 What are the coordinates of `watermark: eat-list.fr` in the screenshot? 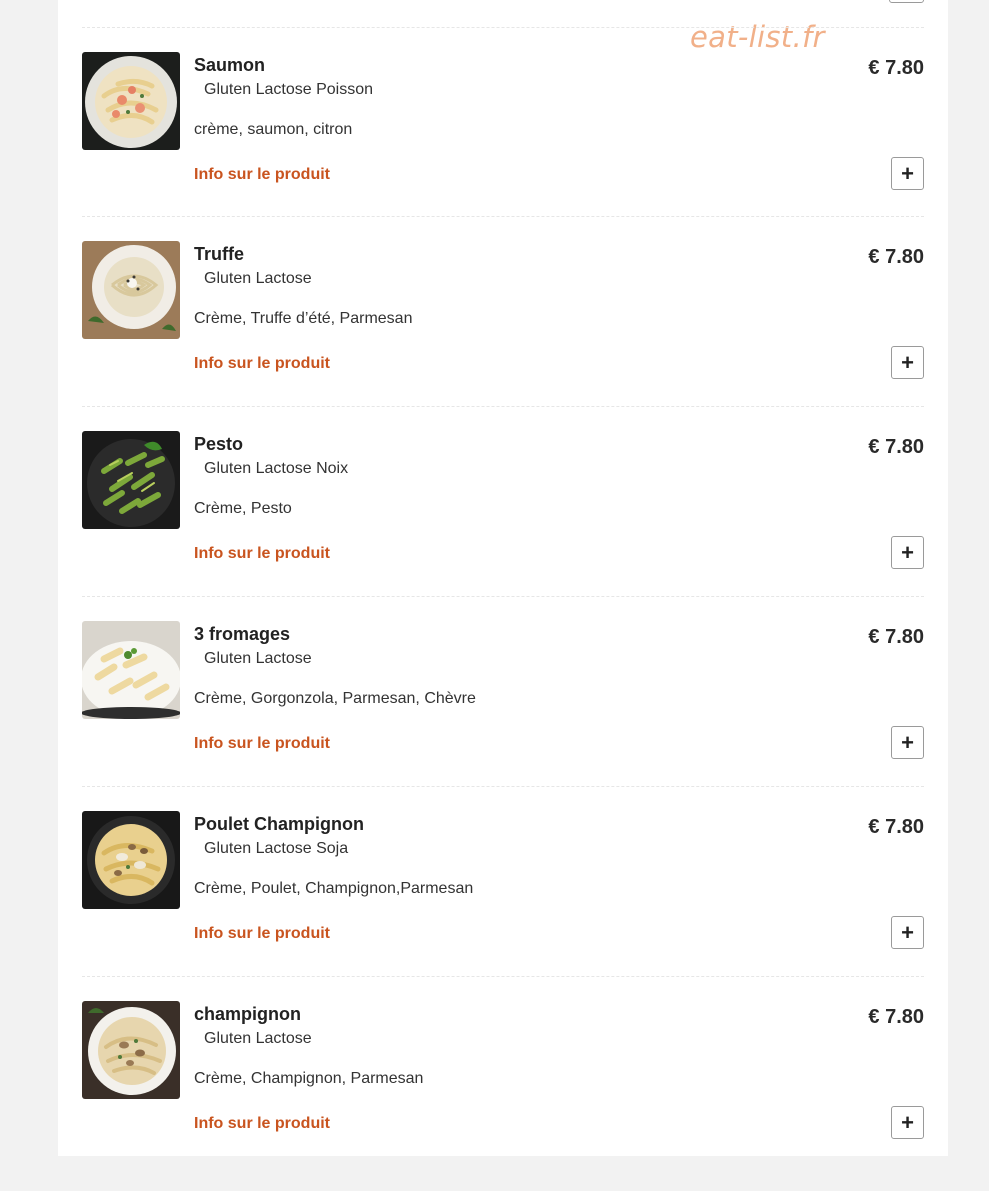 It's located at (757, 37).